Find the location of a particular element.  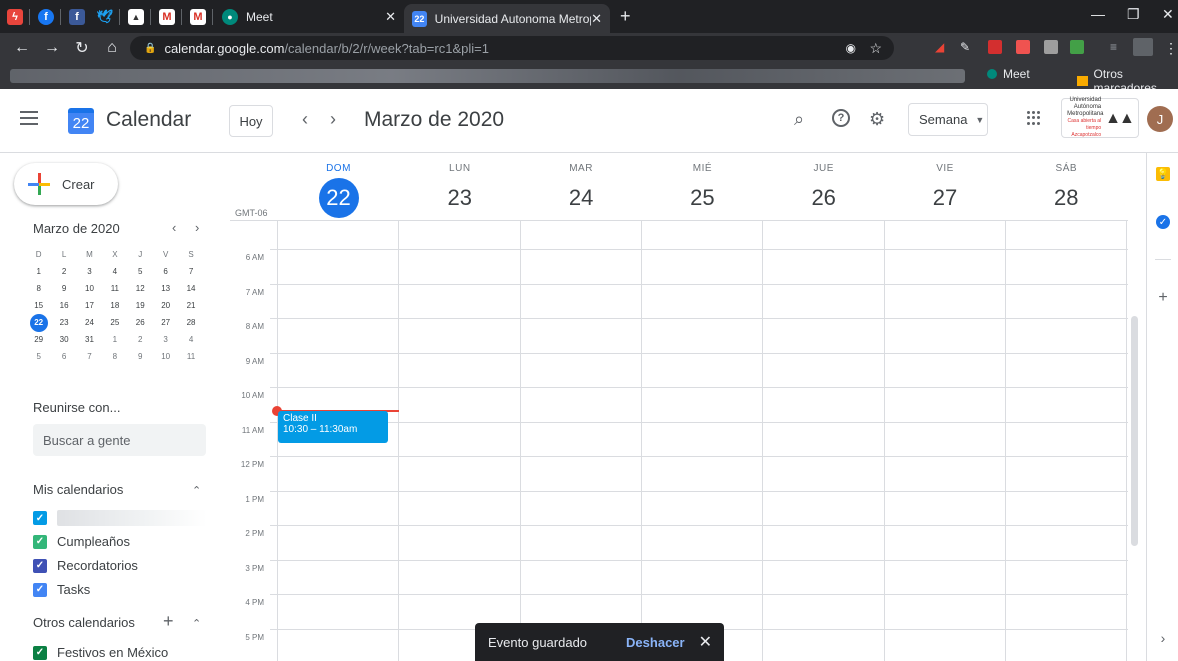

reading-list-icon: ≡ is located at coordinates (1117, 47).